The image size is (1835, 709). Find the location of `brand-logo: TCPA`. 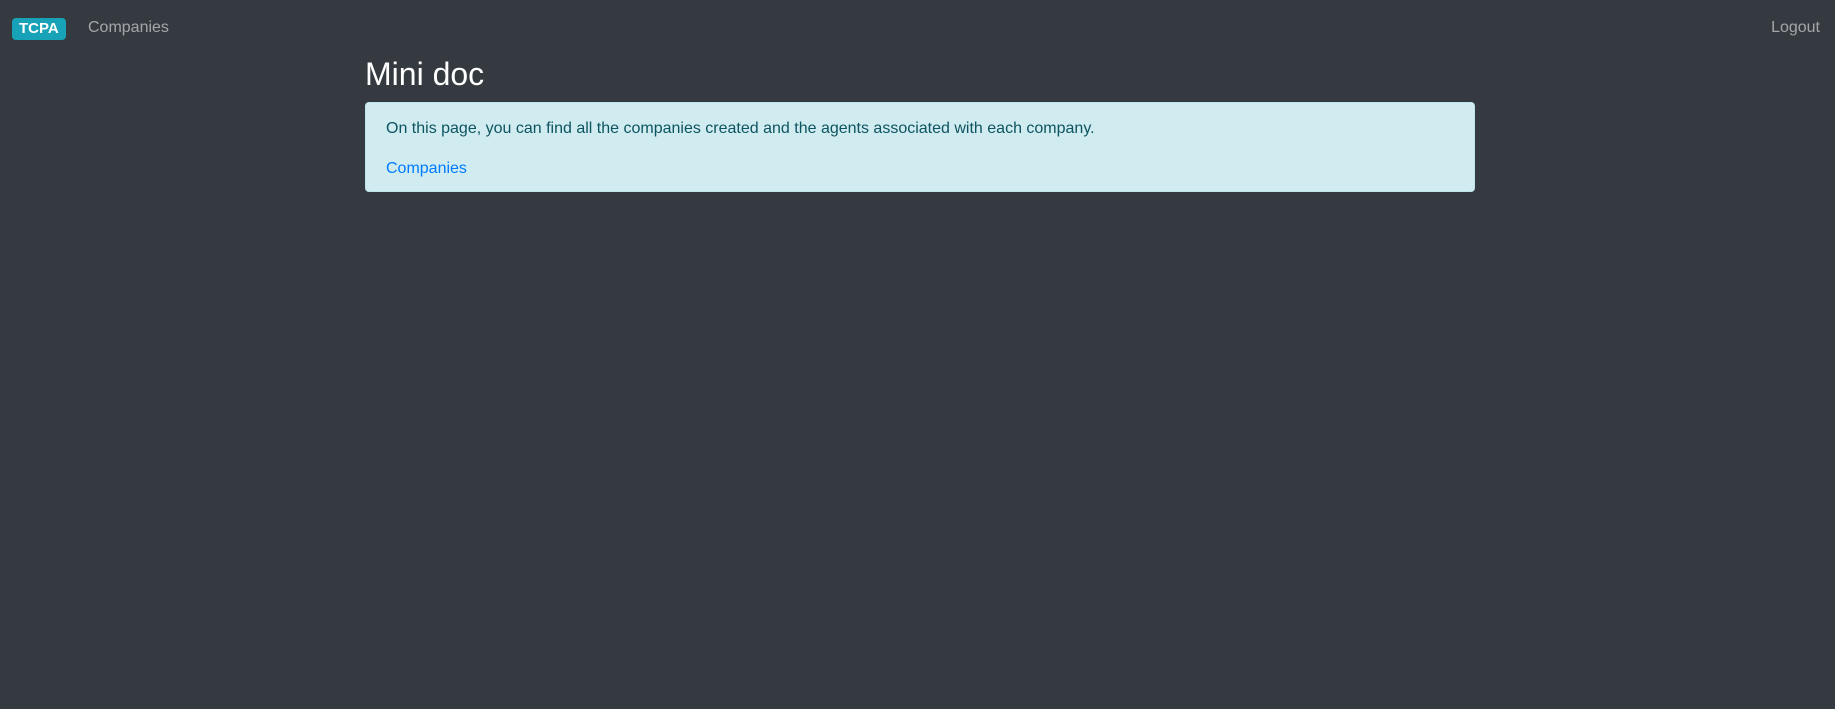

brand-logo: TCPA is located at coordinates (39, 29).